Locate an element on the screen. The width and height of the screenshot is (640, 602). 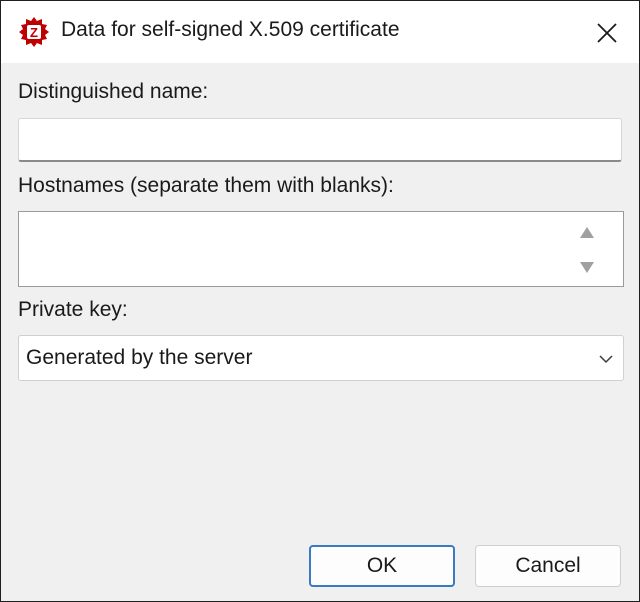
distinguished-name-input is located at coordinates (320, 140).